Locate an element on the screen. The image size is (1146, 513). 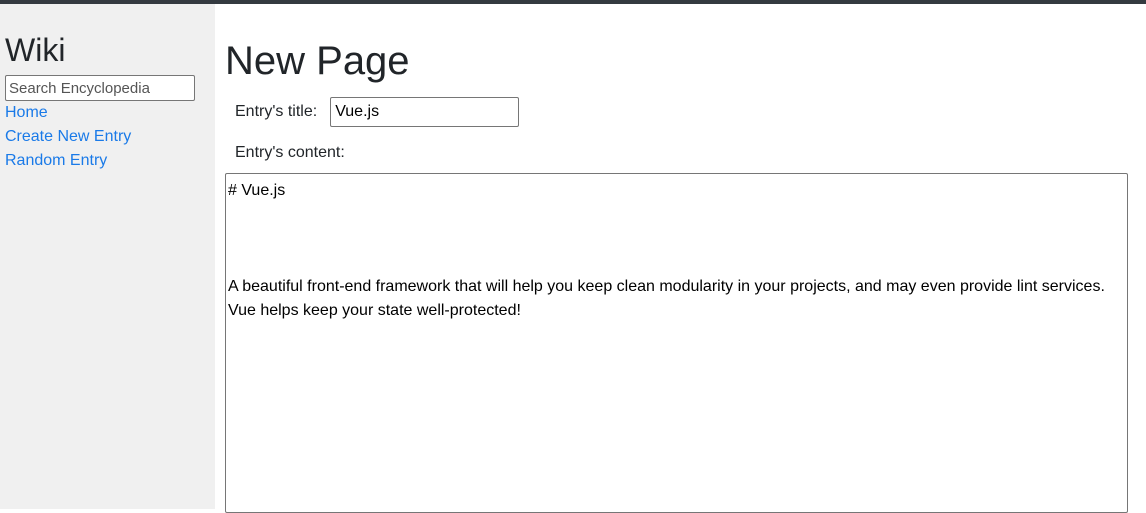
entry-title-label: Entry's title: is located at coordinates (276, 111).